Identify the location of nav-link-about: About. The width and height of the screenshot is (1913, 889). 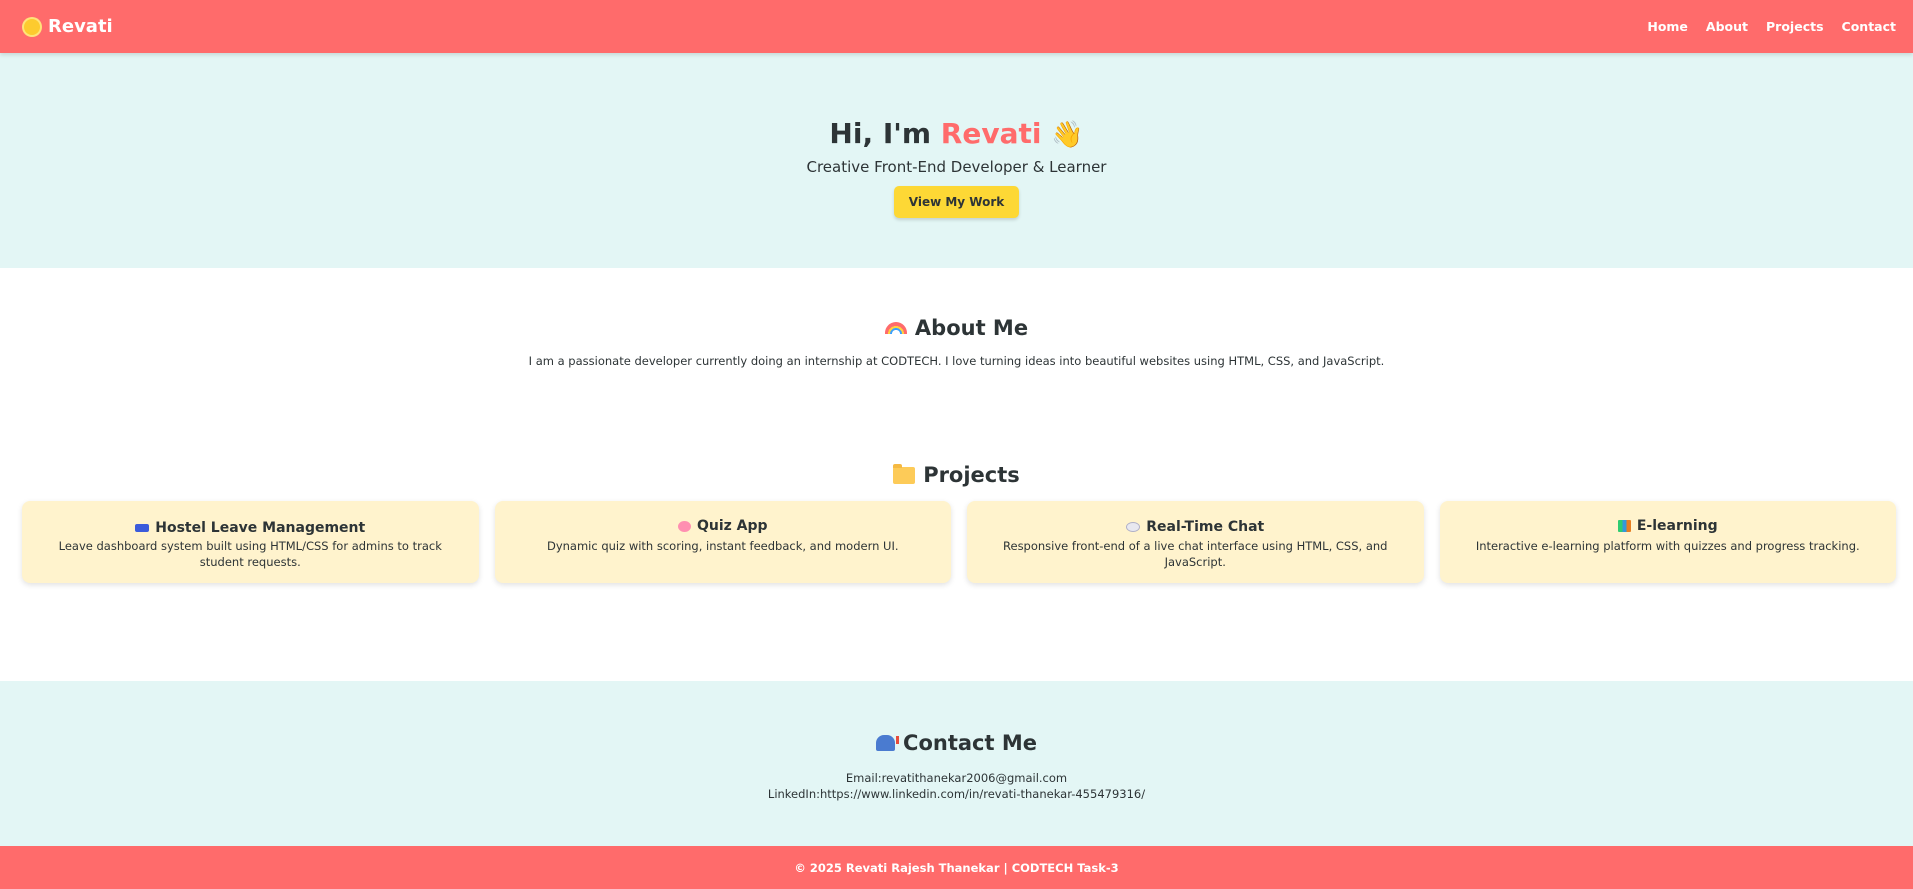
(1727, 26).